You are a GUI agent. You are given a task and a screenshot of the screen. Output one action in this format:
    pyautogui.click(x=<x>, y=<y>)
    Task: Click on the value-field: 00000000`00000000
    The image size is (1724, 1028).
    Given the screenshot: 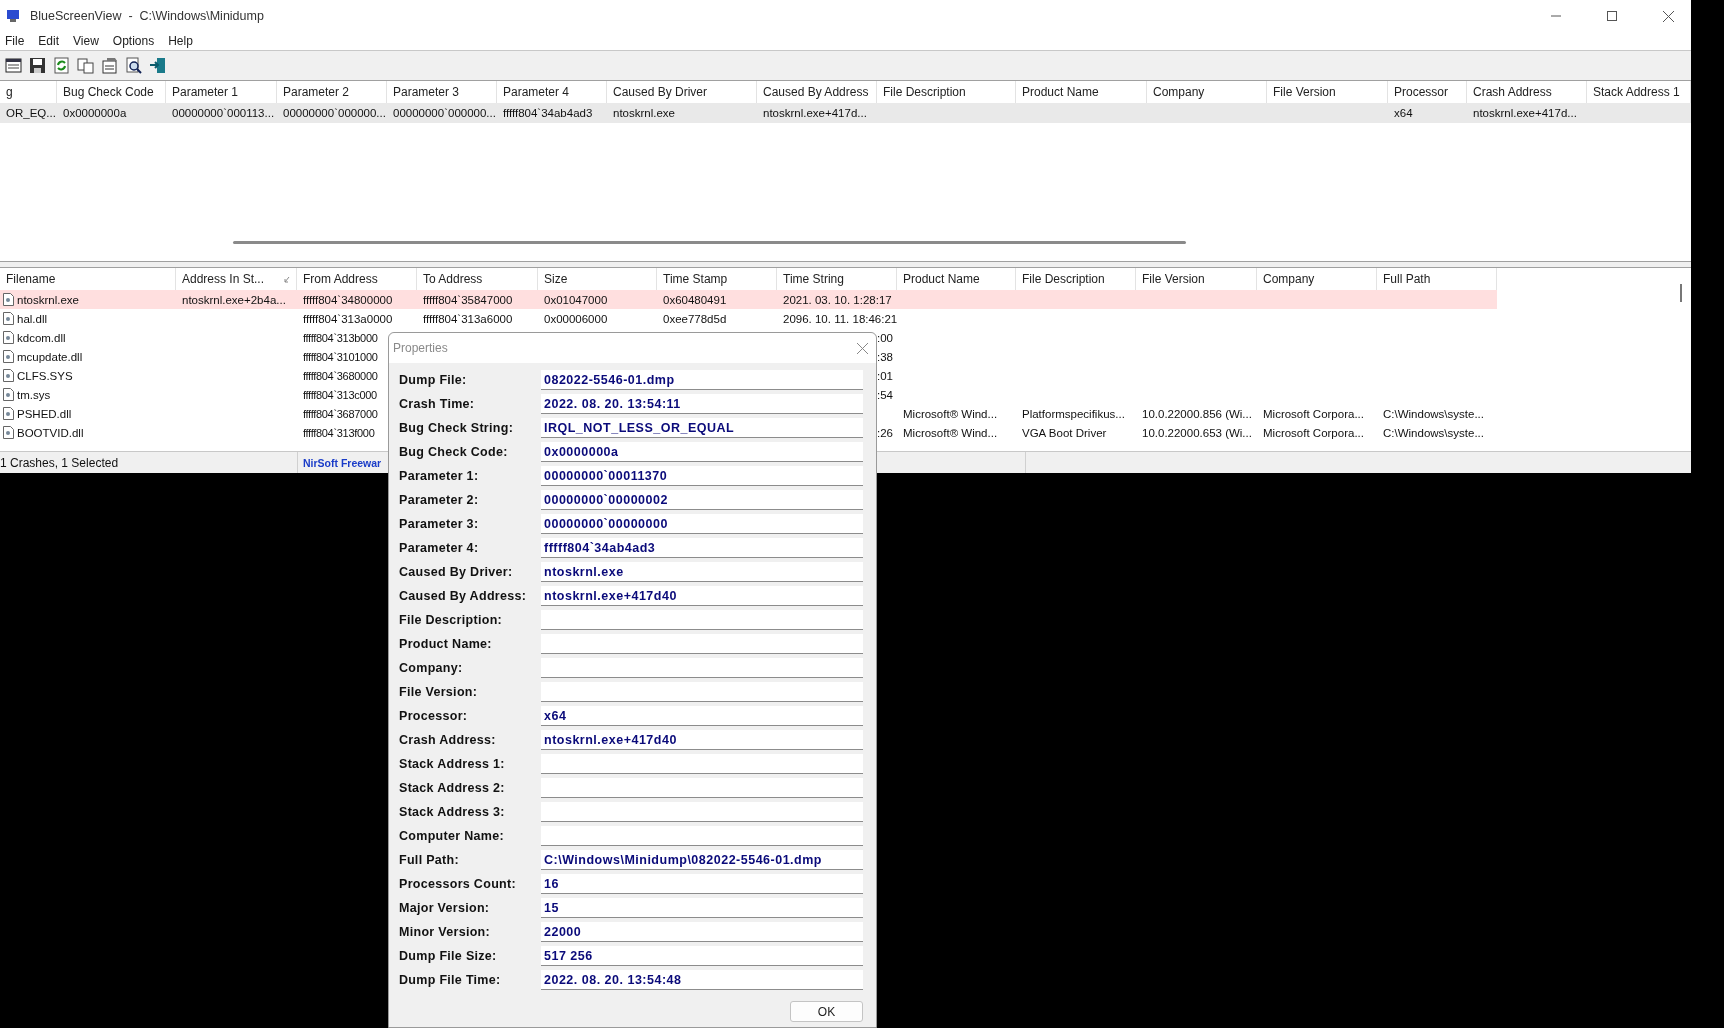 What is the action you would take?
    pyautogui.click(x=702, y=524)
    